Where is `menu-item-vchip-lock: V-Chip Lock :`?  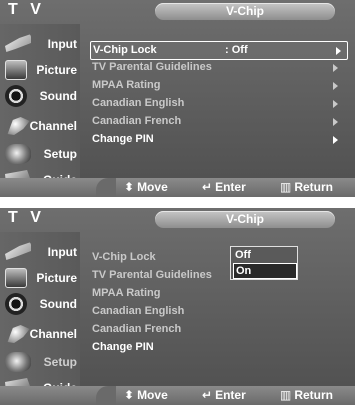
menu-item-vchip-lock: V-Chip Lock : is located at coordinates (218, 257).